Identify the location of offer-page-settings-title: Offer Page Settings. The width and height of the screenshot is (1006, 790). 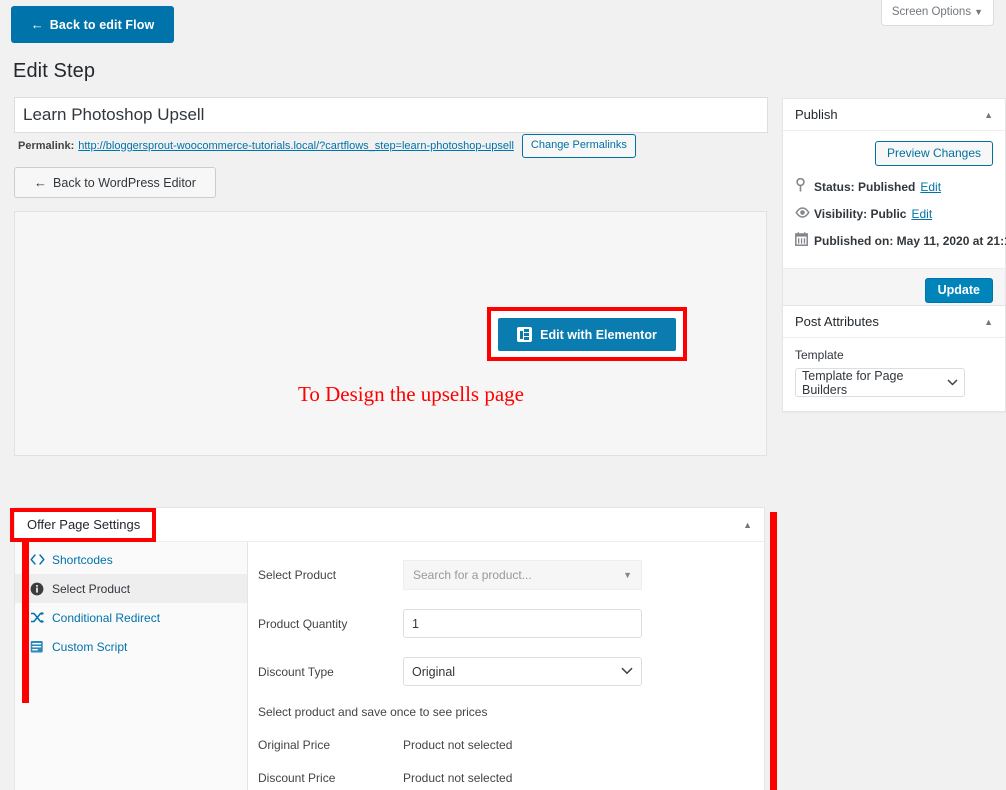
(84, 524).